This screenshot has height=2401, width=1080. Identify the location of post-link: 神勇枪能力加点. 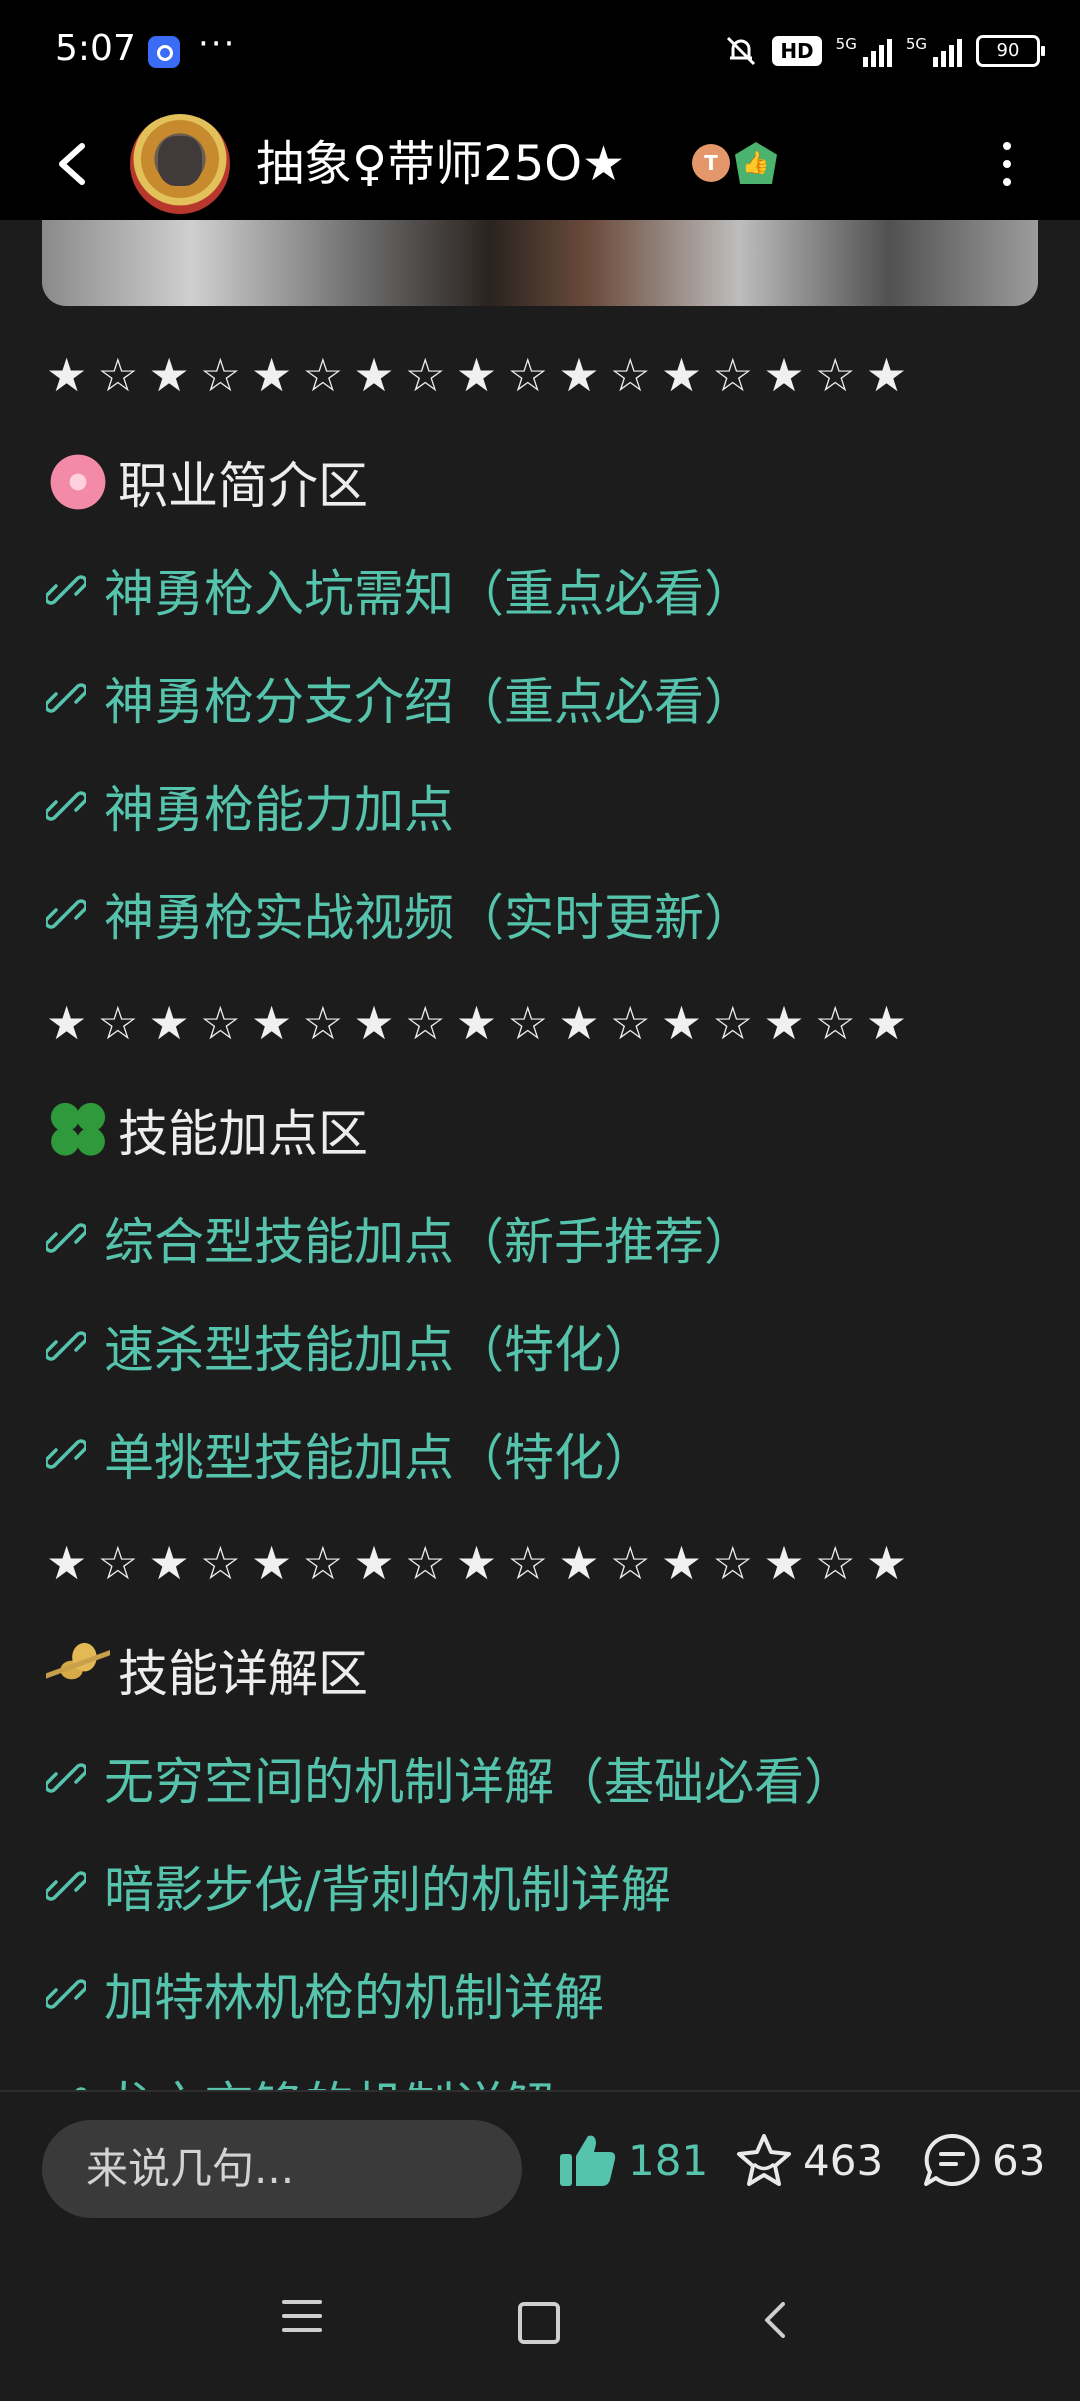
(250, 806).